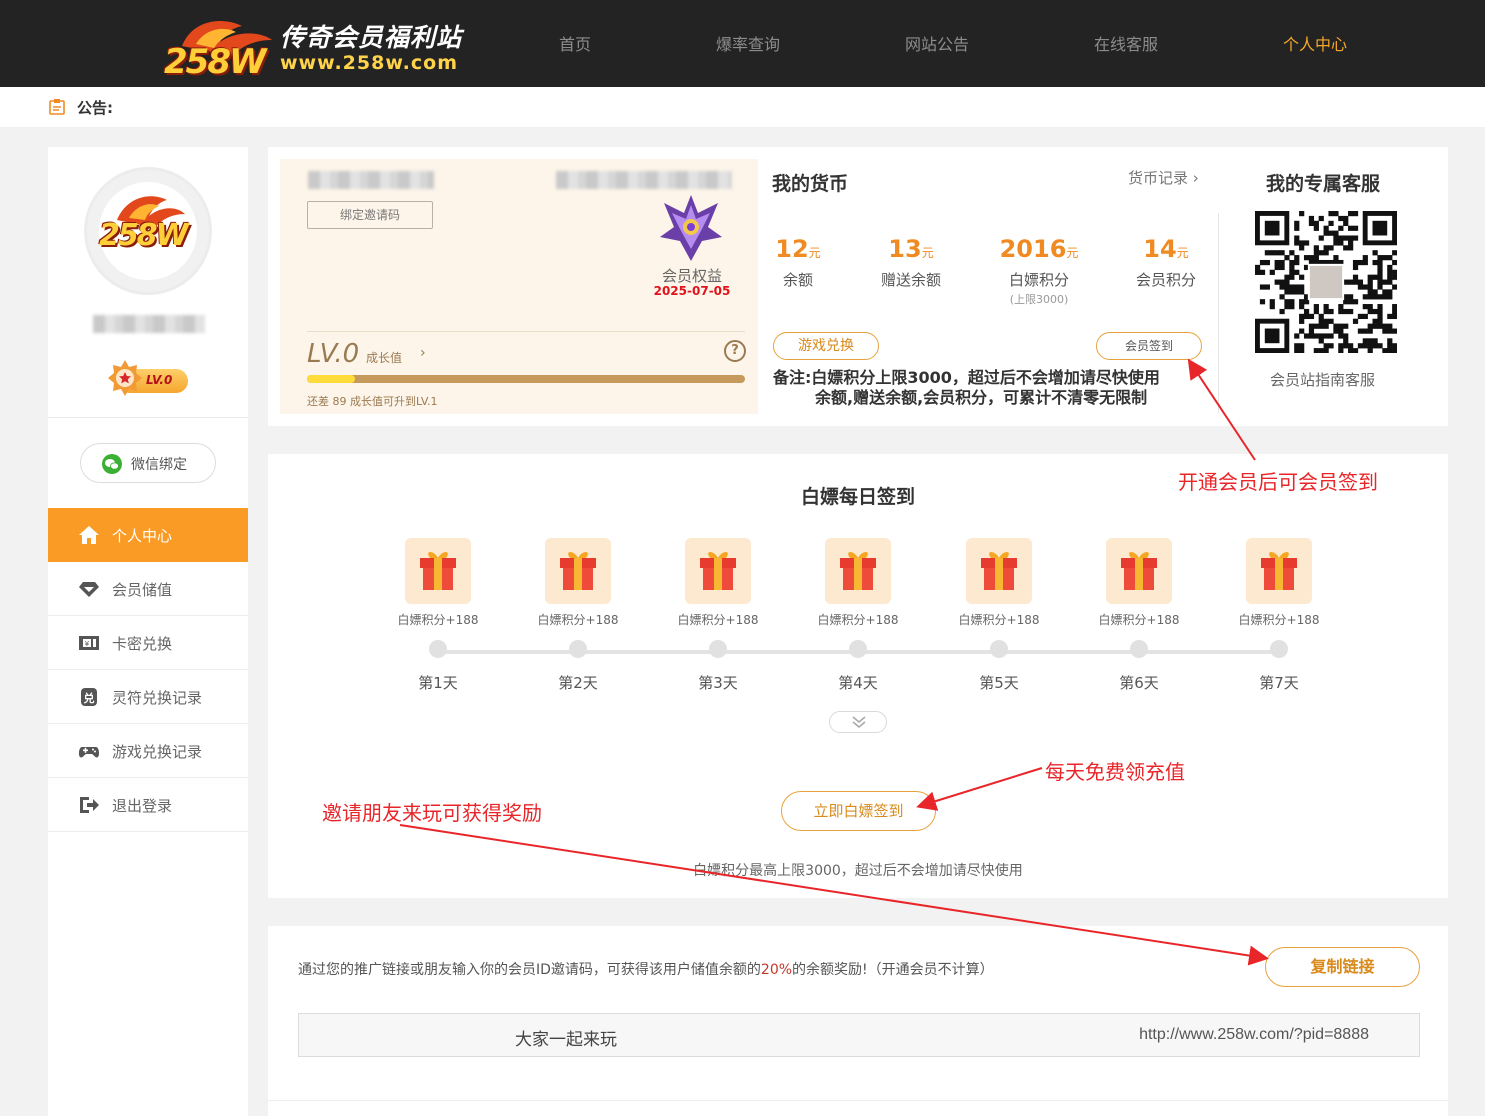 The height and width of the screenshot is (1116, 1485). I want to click on wechat-bind-button: 微信绑定, so click(148, 463).